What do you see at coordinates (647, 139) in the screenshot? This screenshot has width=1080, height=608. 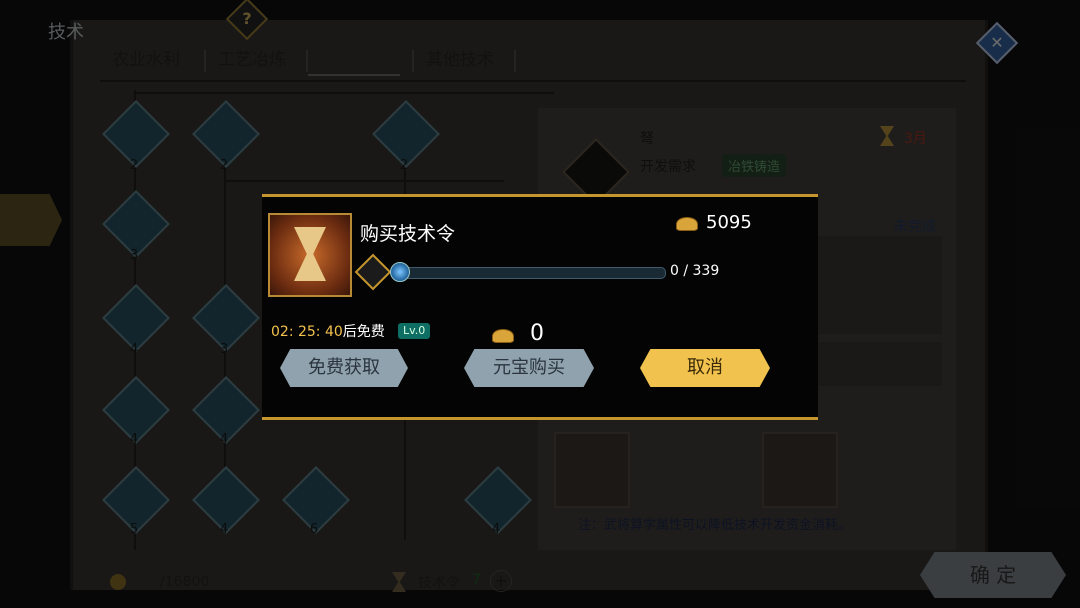 I see `tech-name: 弩` at bounding box center [647, 139].